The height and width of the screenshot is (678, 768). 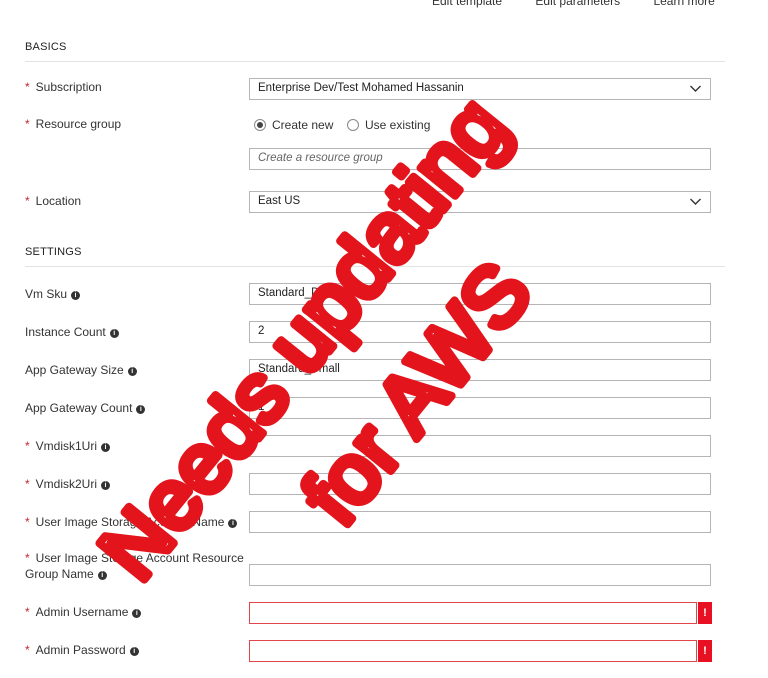 I want to click on radio-unchecked-icon, so click(x=353, y=125).